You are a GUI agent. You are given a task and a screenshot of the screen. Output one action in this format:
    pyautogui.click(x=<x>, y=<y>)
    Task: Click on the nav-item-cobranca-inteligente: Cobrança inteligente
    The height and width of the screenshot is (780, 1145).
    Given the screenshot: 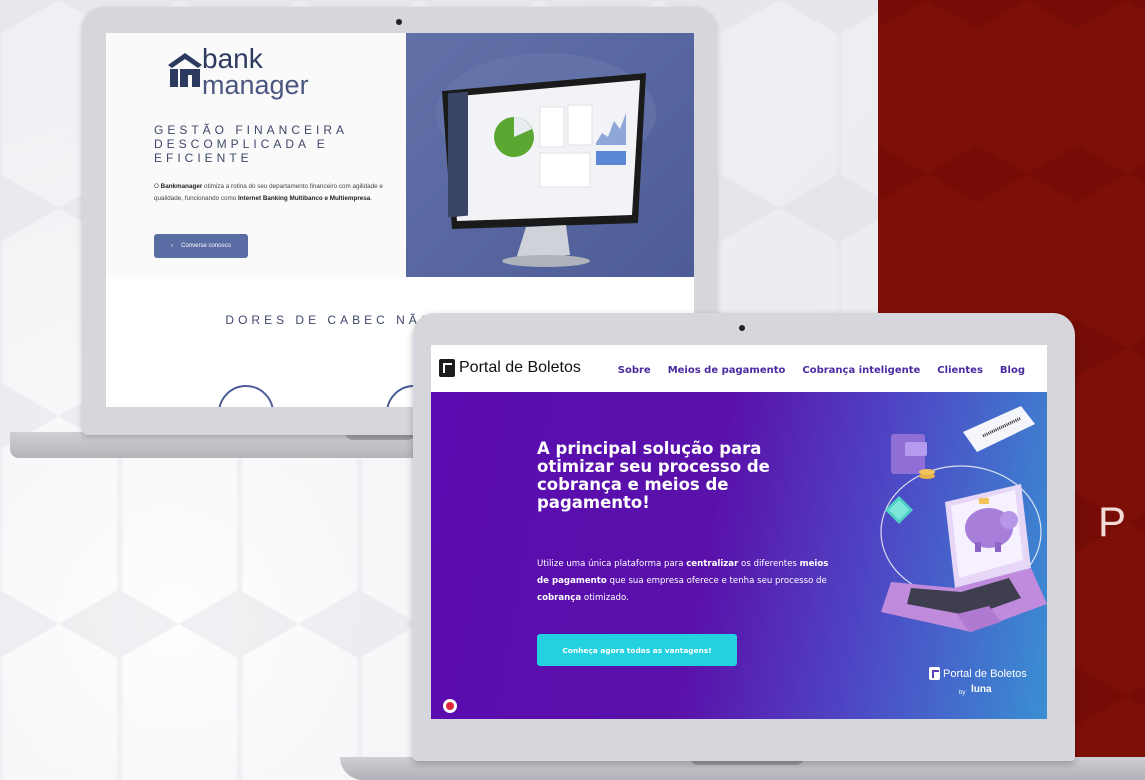 What is the action you would take?
    pyautogui.click(x=861, y=370)
    